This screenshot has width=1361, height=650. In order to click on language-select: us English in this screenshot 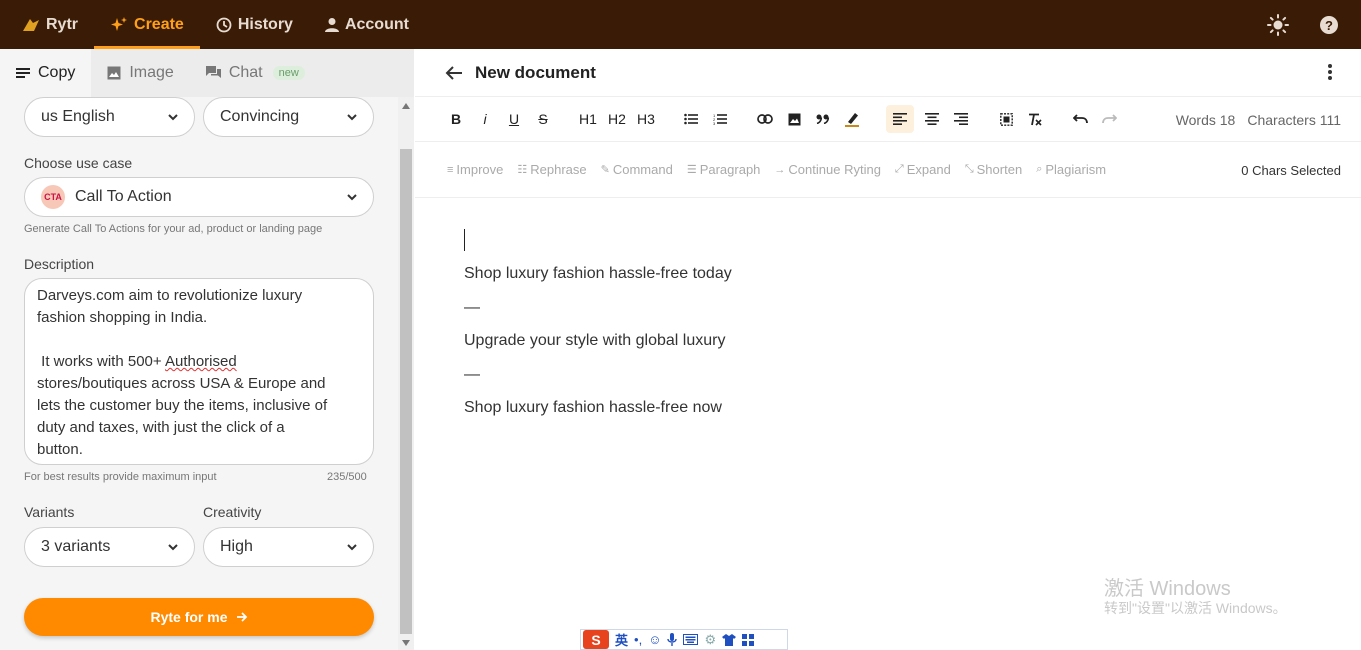, I will do `click(109, 117)`.